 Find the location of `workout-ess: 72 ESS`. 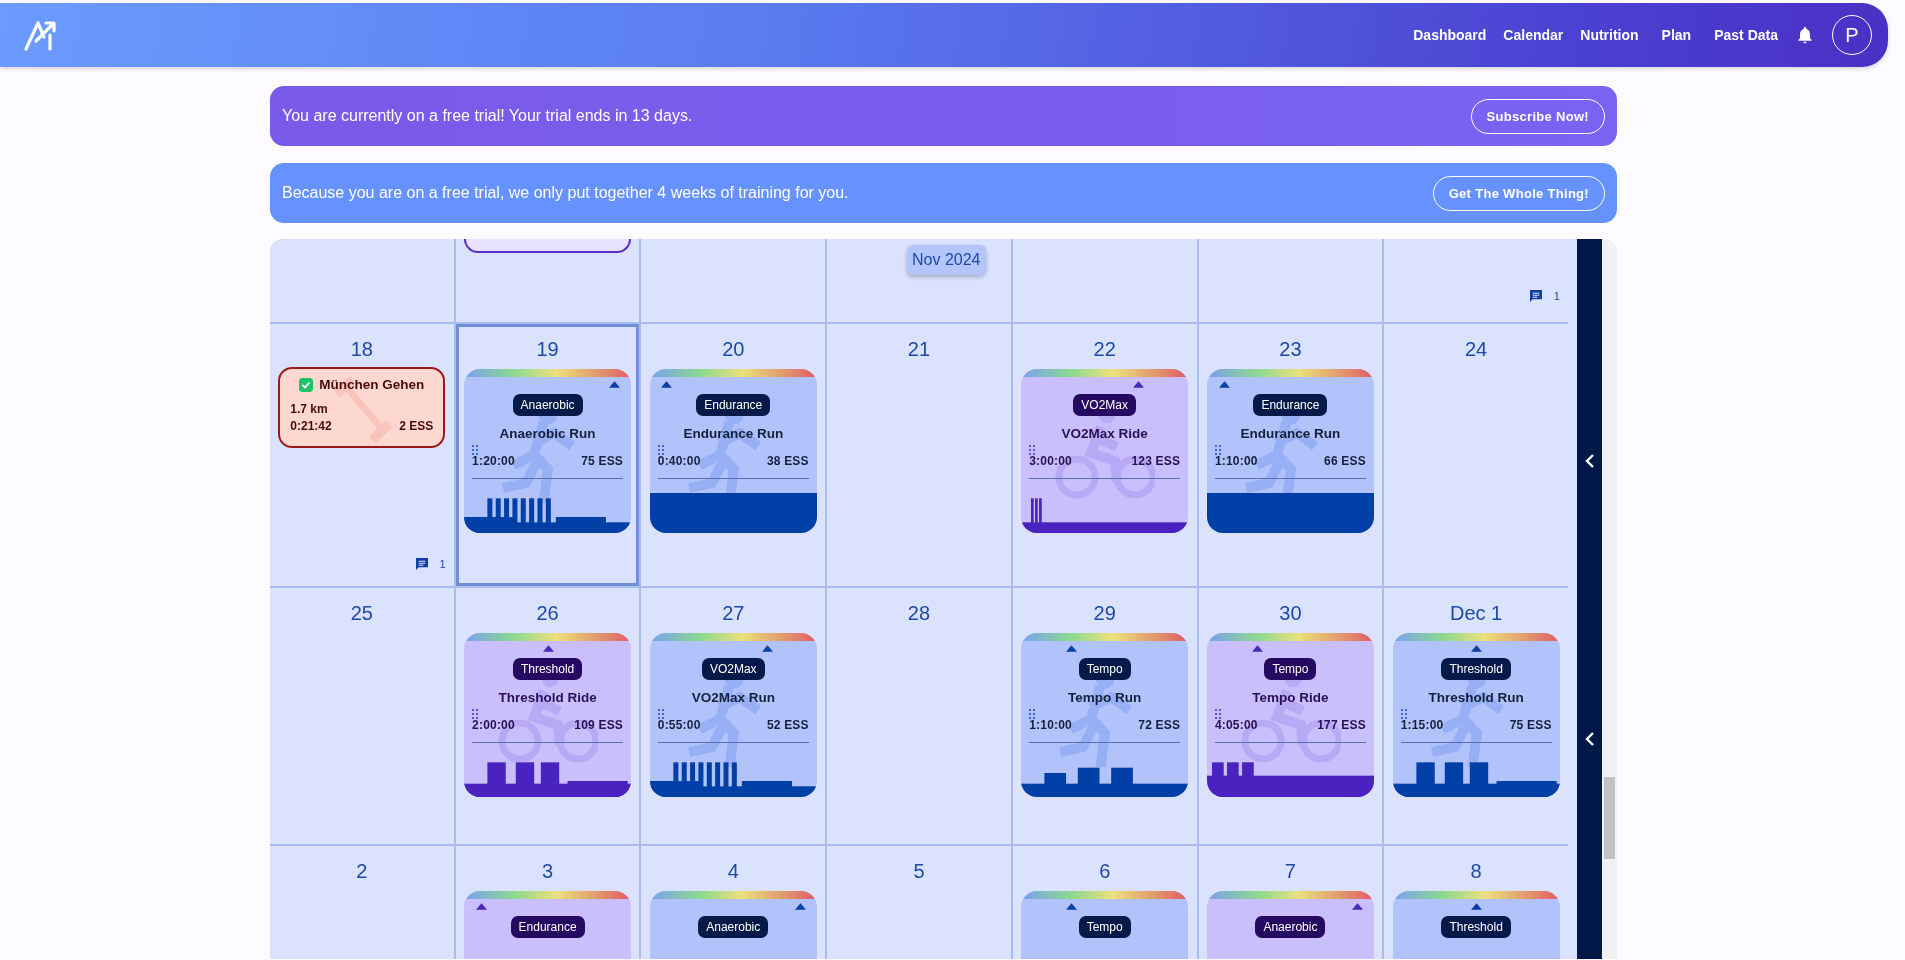

workout-ess: 72 ESS is located at coordinates (1159, 725).